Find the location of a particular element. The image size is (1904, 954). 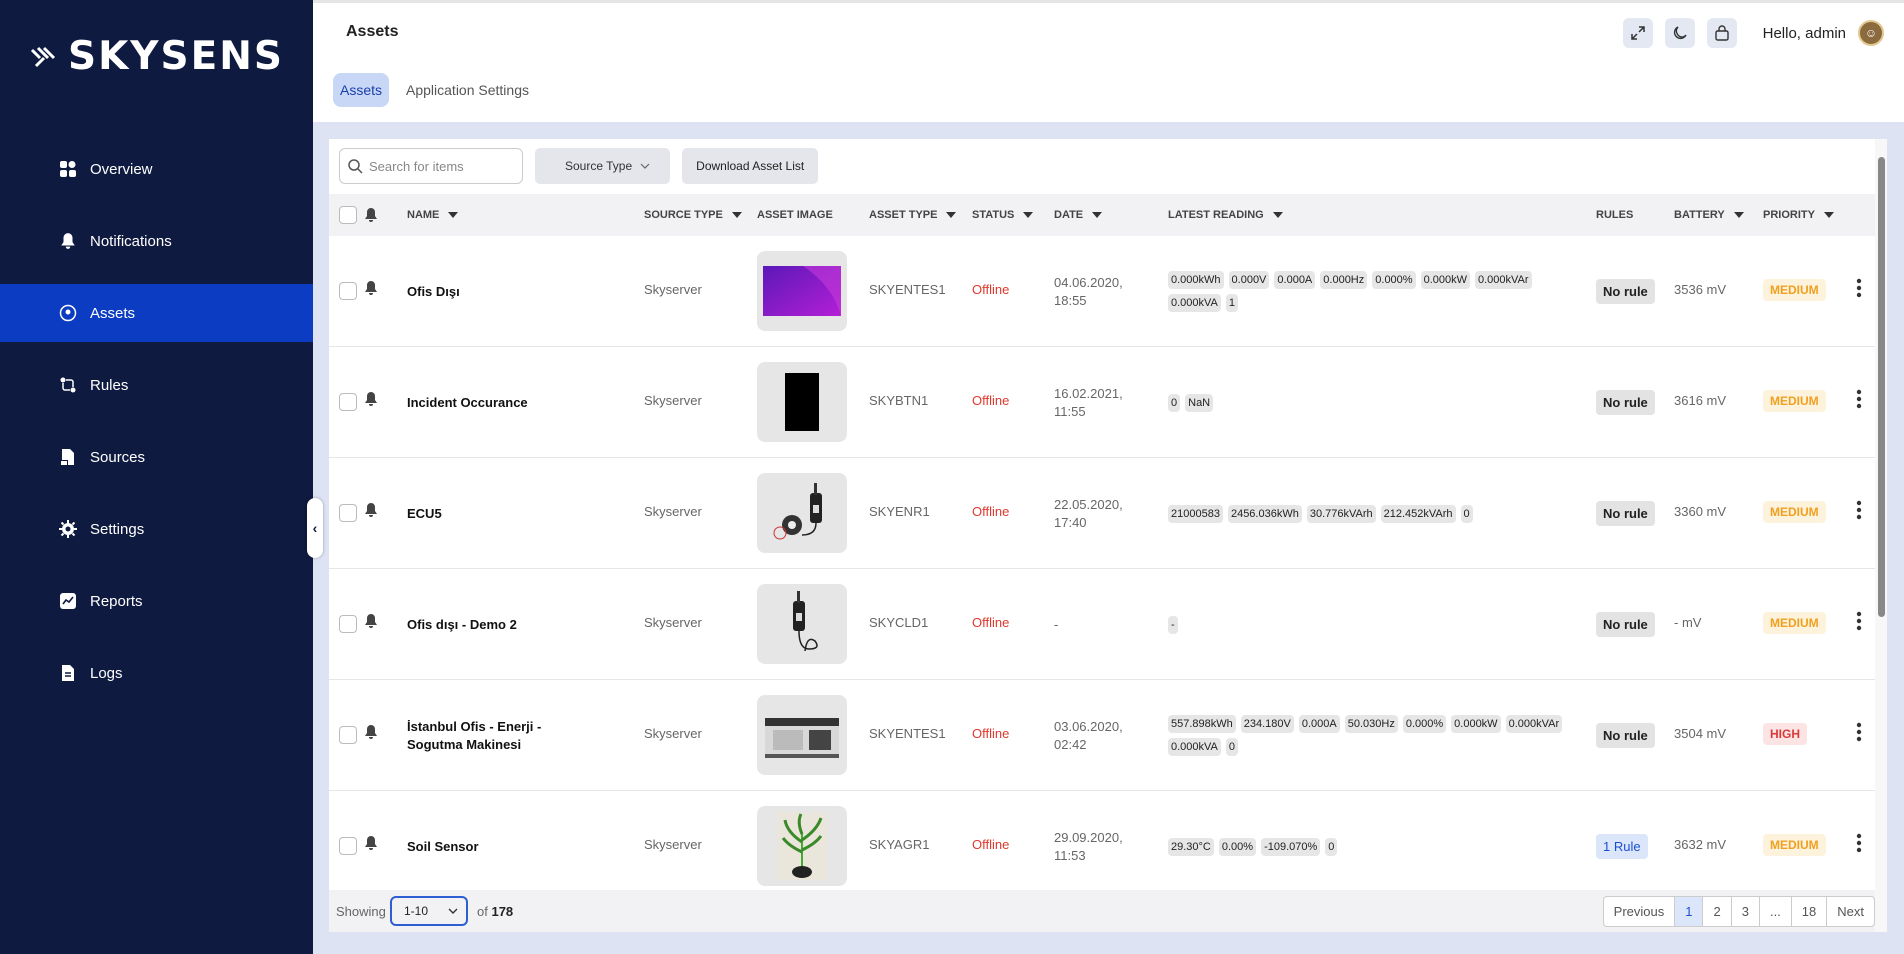

col-source-type: SOURCE TYPE is located at coordinates (693, 215).